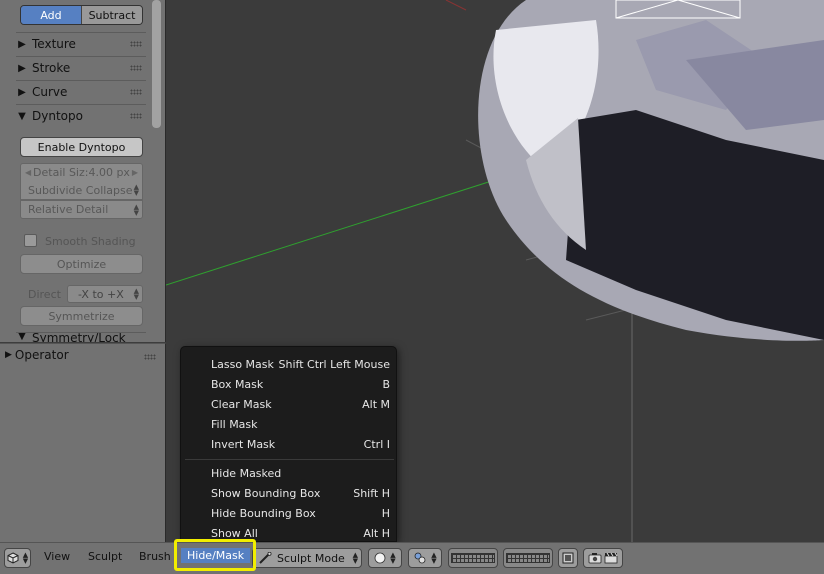 This screenshot has width=824, height=574. What do you see at coordinates (57, 556) in the screenshot?
I see `view-menu: View` at bounding box center [57, 556].